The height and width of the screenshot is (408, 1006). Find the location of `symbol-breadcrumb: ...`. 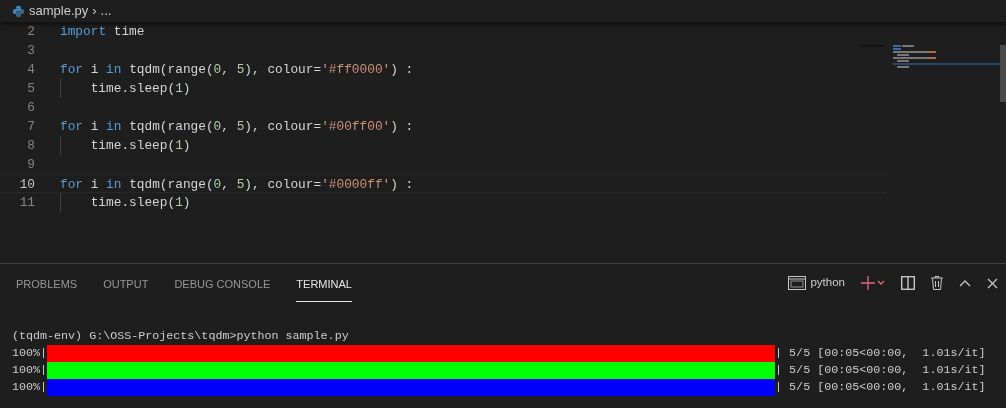

symbol-breadcrumb: ... is located at coordinates (106, 11).